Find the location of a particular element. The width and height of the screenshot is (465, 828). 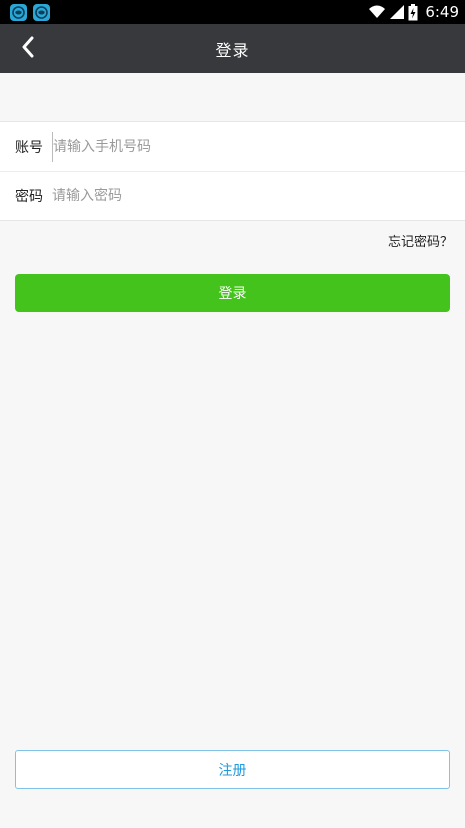

navbar: 登录 is located at coordinates (232, 48).